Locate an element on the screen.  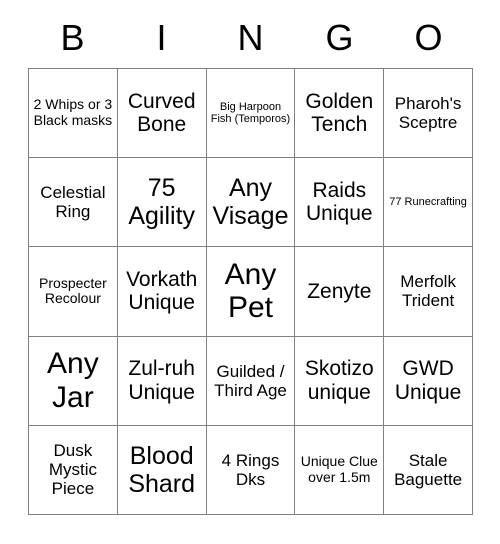
bingo-cell-label: Vorkath Unique is located at coordinates (162, 291).